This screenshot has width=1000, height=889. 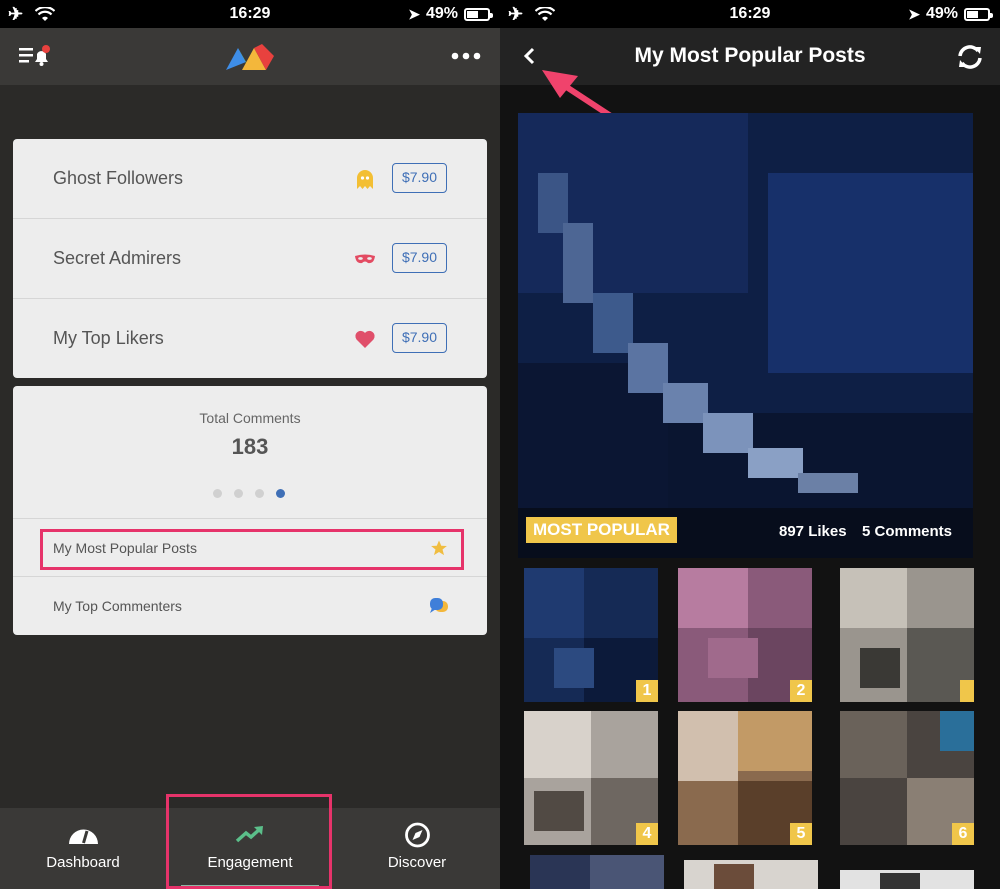 What do you see at coordinates (118, 178) in the screenshot?
I see `report-label: Ghost Followers` at bounding box center [118, 178].